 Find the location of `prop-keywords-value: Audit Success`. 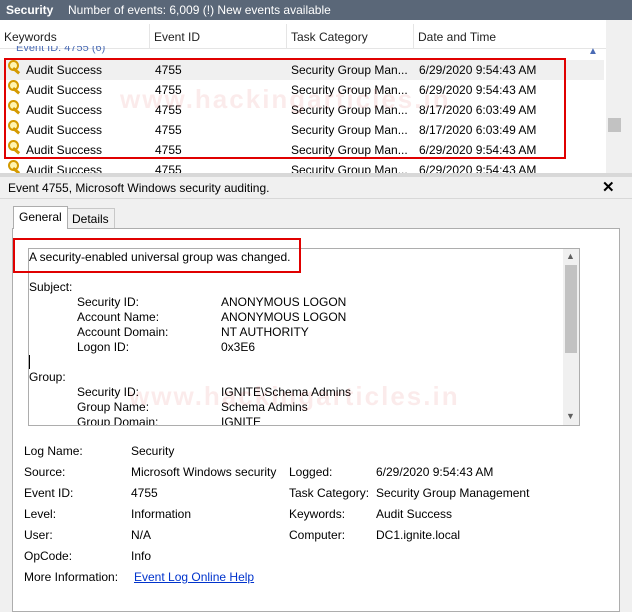

prop-keywords-value: Audit Success is located at coordinates (414, 514).